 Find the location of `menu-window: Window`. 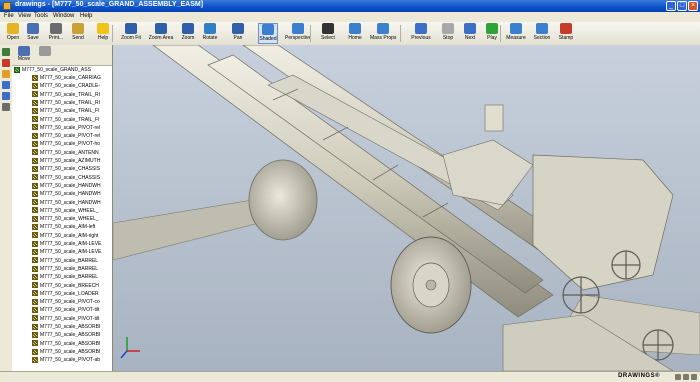

menu-window: Window is located at coordinates (63, 16).